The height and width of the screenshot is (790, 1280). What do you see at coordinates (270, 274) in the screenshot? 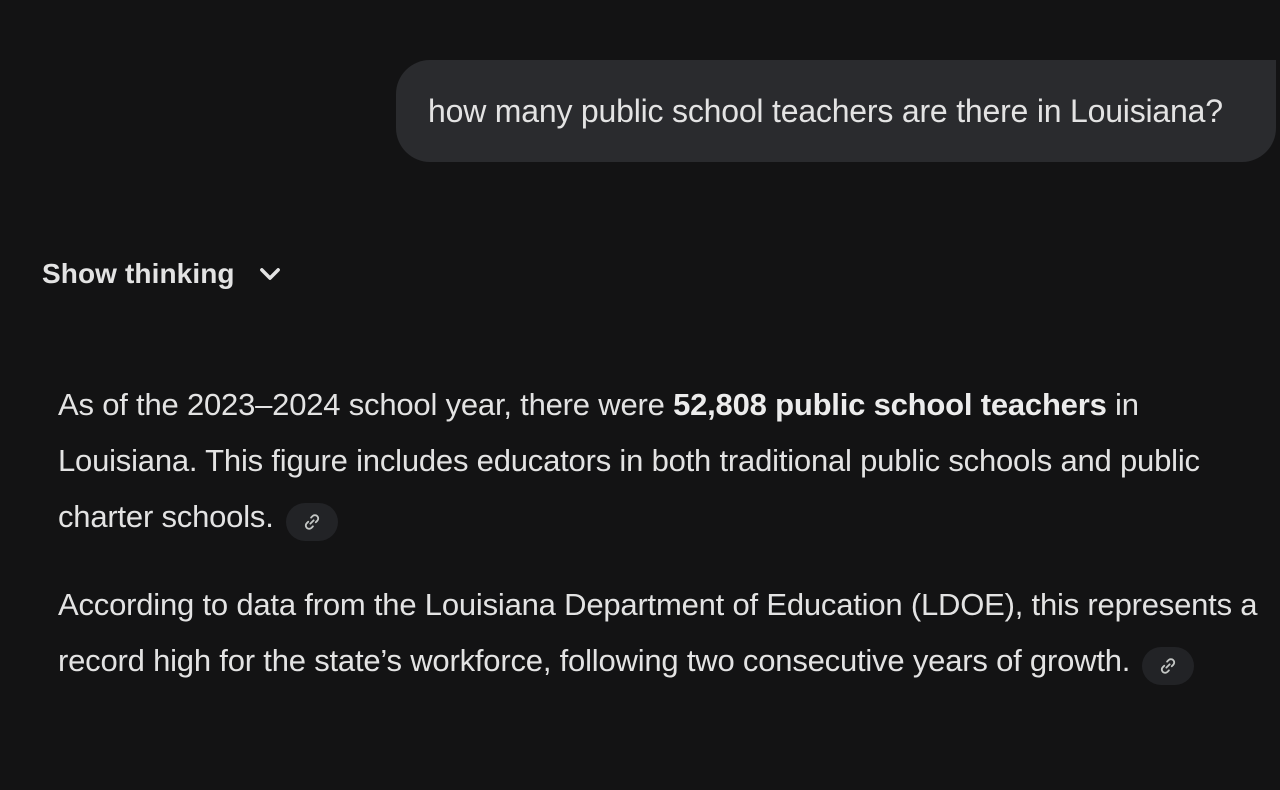
I see `chevron-down-icon` at bounding box center [270, 274].